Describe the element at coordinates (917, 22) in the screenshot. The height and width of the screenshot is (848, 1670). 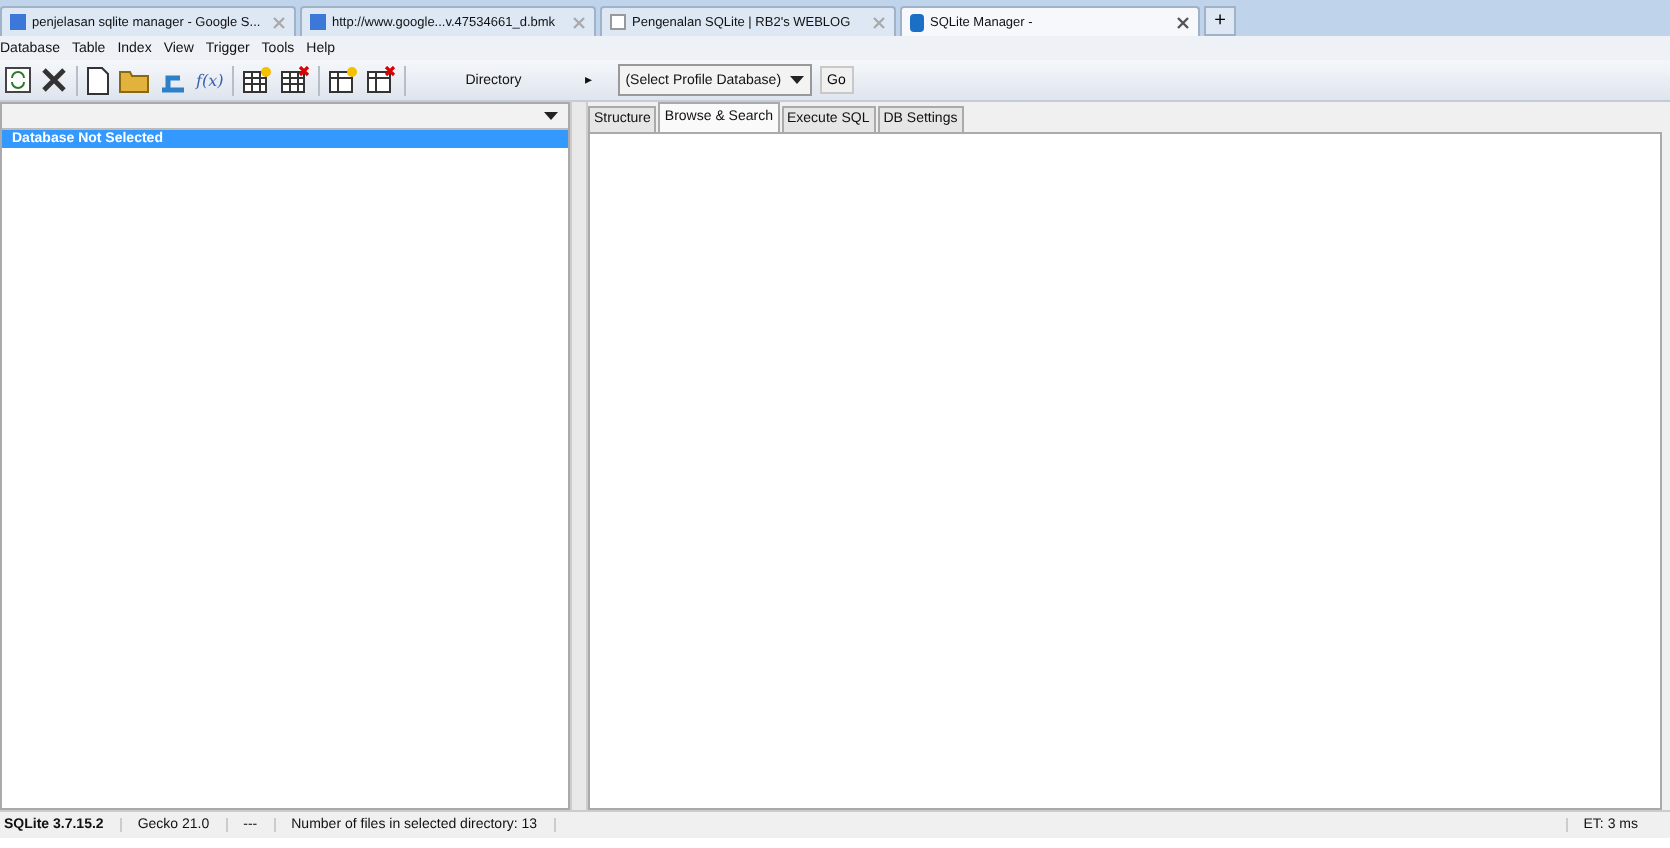
I see `database-icon` at that location.